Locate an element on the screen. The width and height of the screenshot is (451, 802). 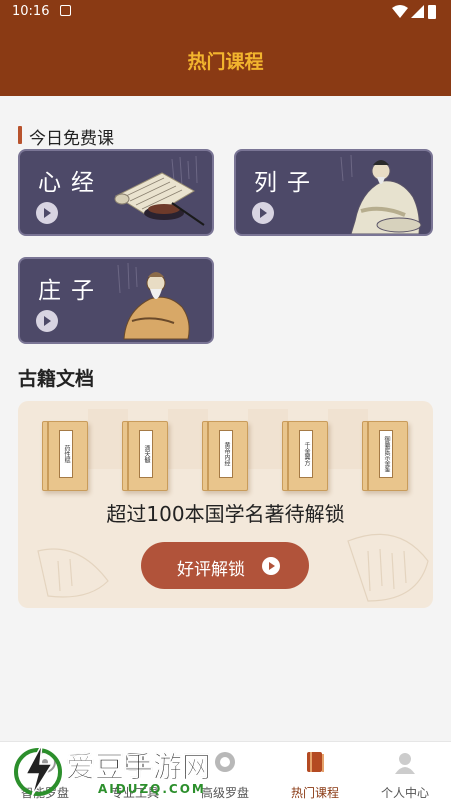
scroll-illustration is located at coordinates (159, 190).